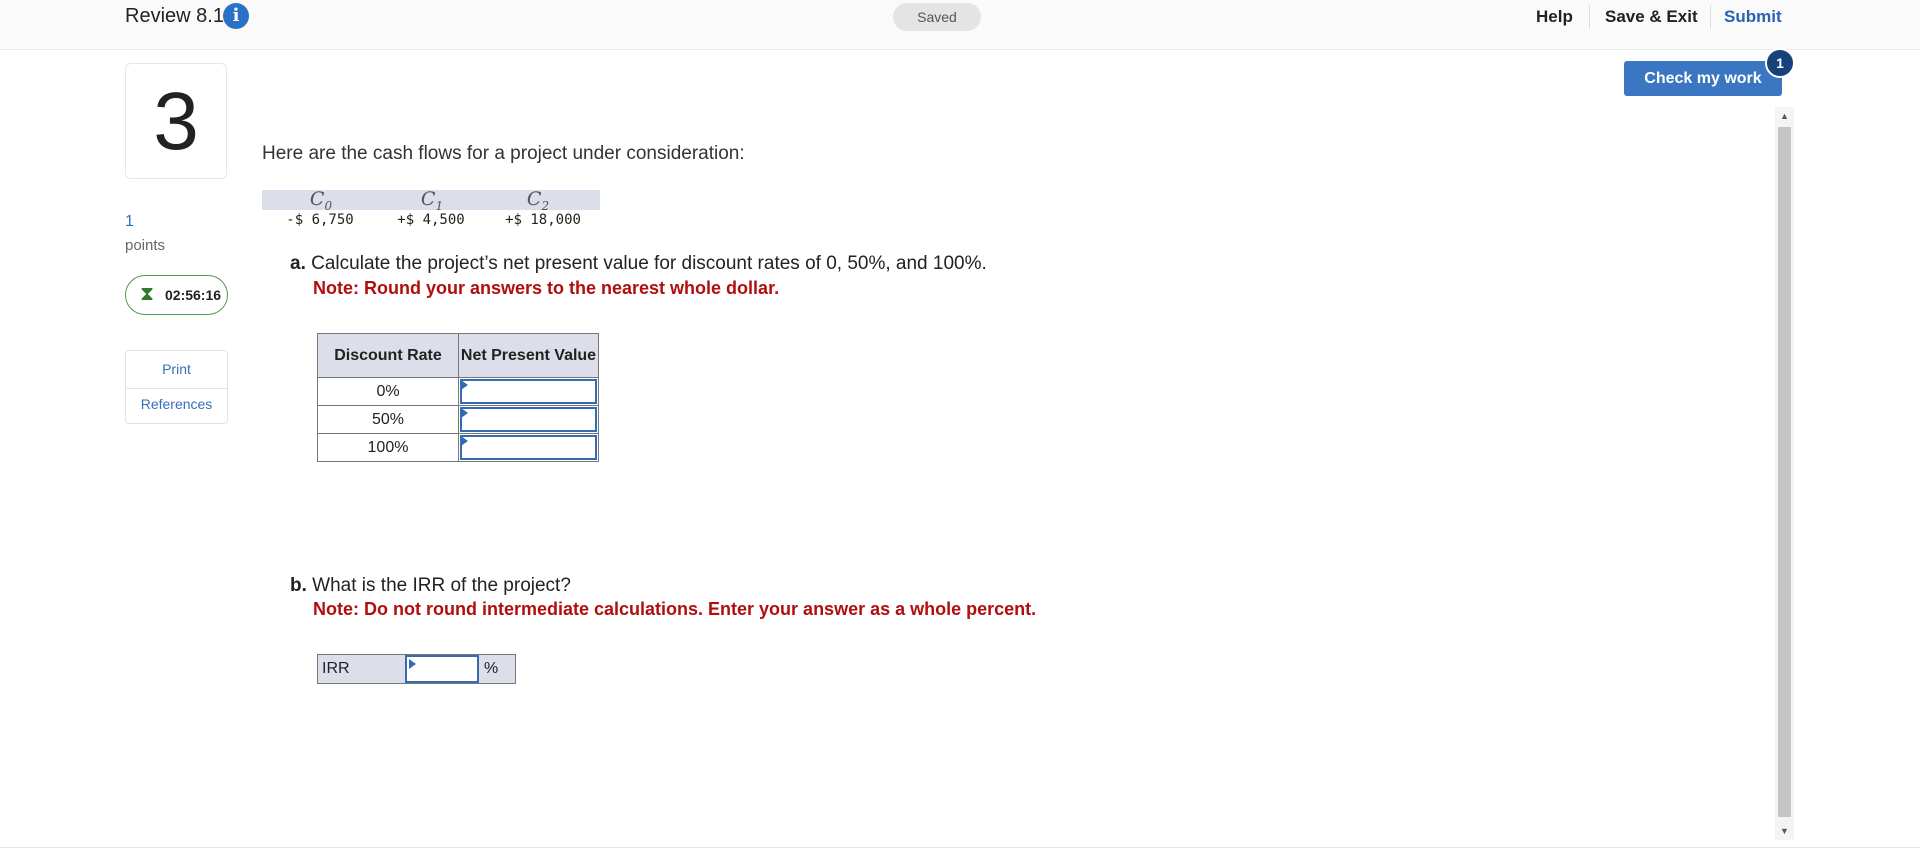 The image size is (1920, 857). What do you see at coordinates (1703, 78) in the screenshot?
I see `check-my-work-button: Check my work` at bounding box center [1703, 78].